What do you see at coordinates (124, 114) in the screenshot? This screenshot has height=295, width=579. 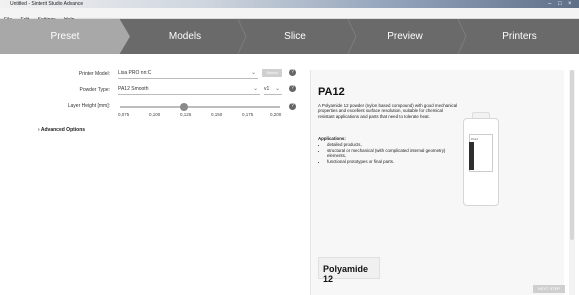 I see `slider-tick: 0,075` at bounding box center [124, 114].